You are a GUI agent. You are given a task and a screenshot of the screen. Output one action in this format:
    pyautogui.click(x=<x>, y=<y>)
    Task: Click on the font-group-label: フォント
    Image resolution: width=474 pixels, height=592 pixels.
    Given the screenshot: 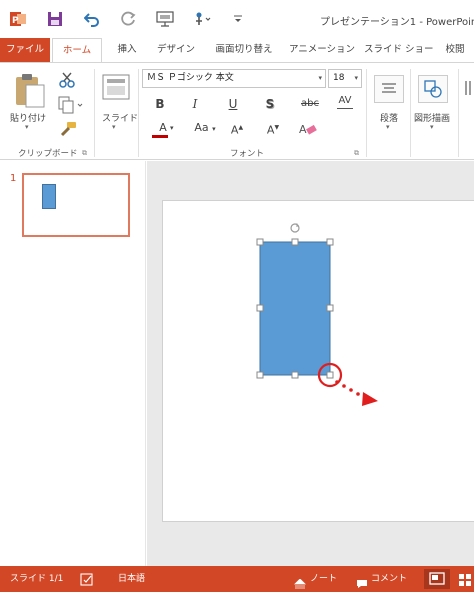 What is the action you would take?
    pyautogui.click(x=247, y=154)
    